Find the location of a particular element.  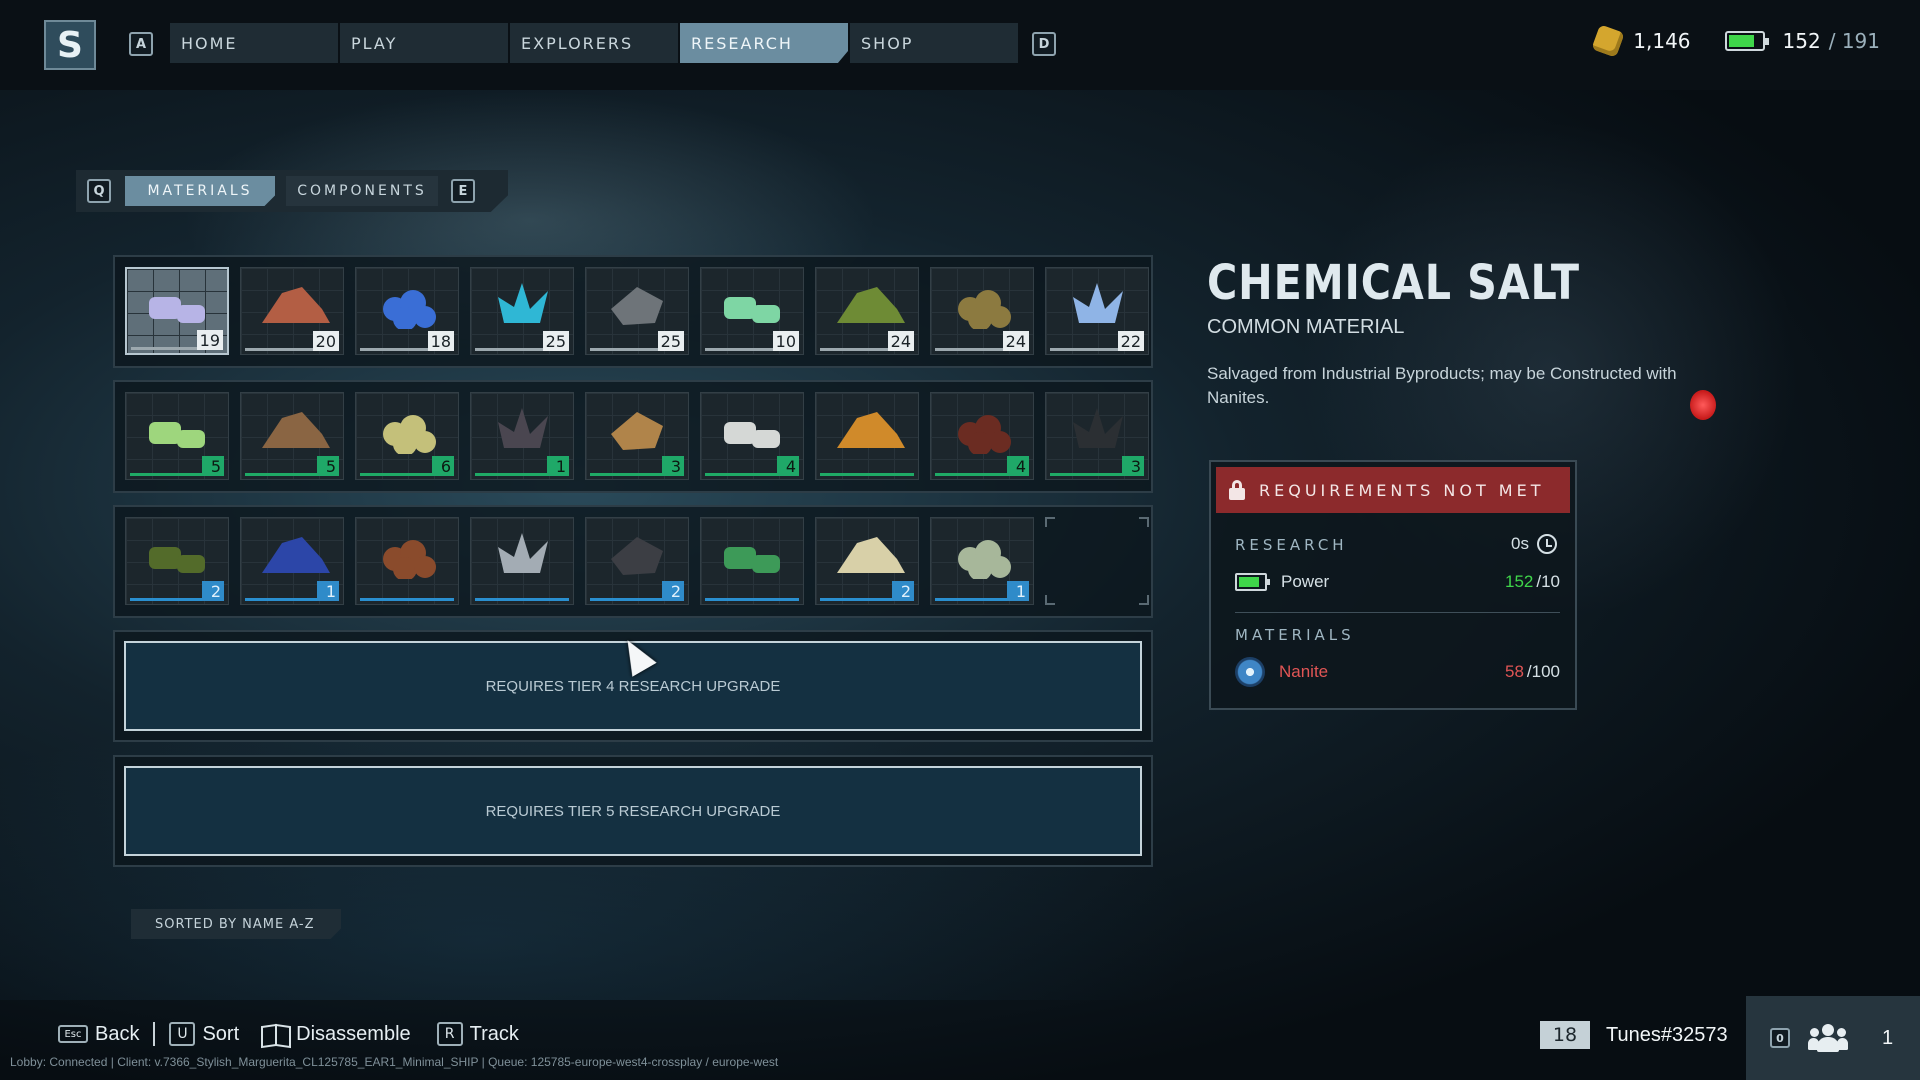

power-have: 152 is located at coordinates (1519, 581).